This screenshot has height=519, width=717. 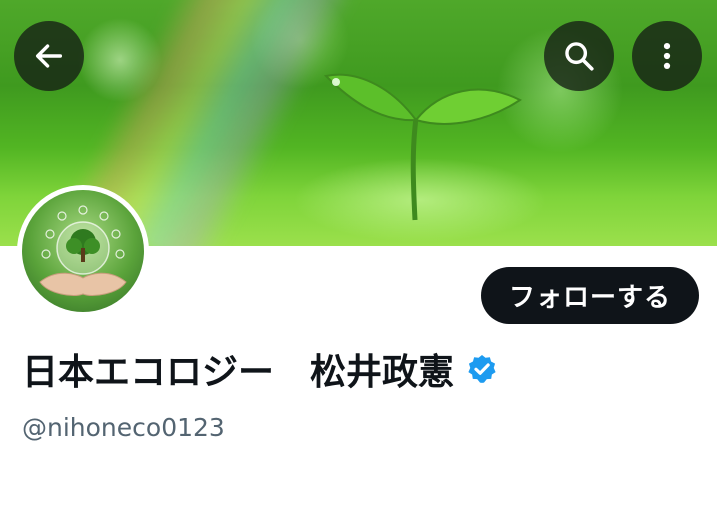 I want to click on follow-button: フォローする, so click(x=590, y=295).